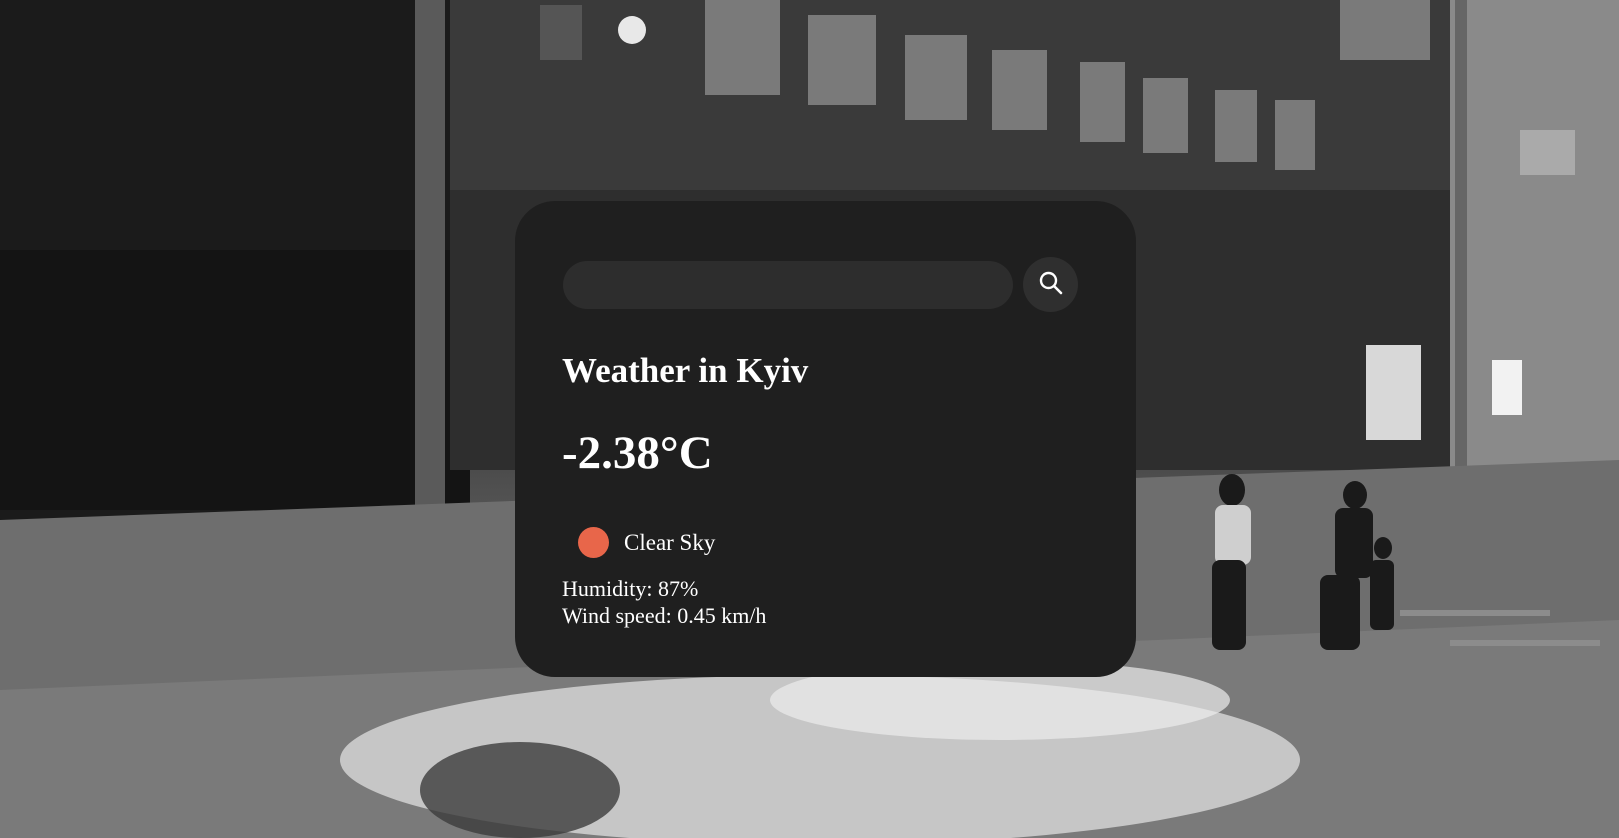 The height and width of the screenshot is (838, 1619). Describe the element at coordinates (685, 370) in the screenshot. I see `city-title: Weather in Kyiv` at that location.